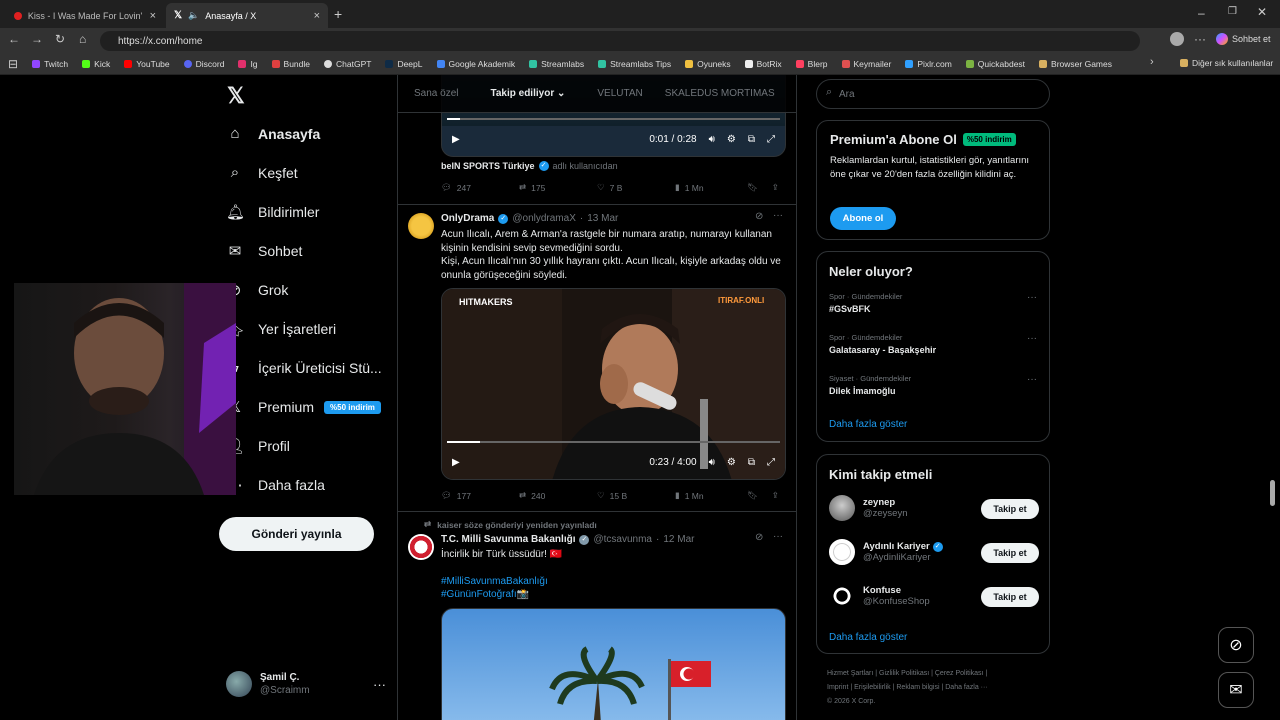 This screenshot has height=720, width=1280. What do you see at coordinates (556, 64) in the screenshot?
I see `bookmark-streamlabs: Streamlabs` at bounding box center [556, 64].